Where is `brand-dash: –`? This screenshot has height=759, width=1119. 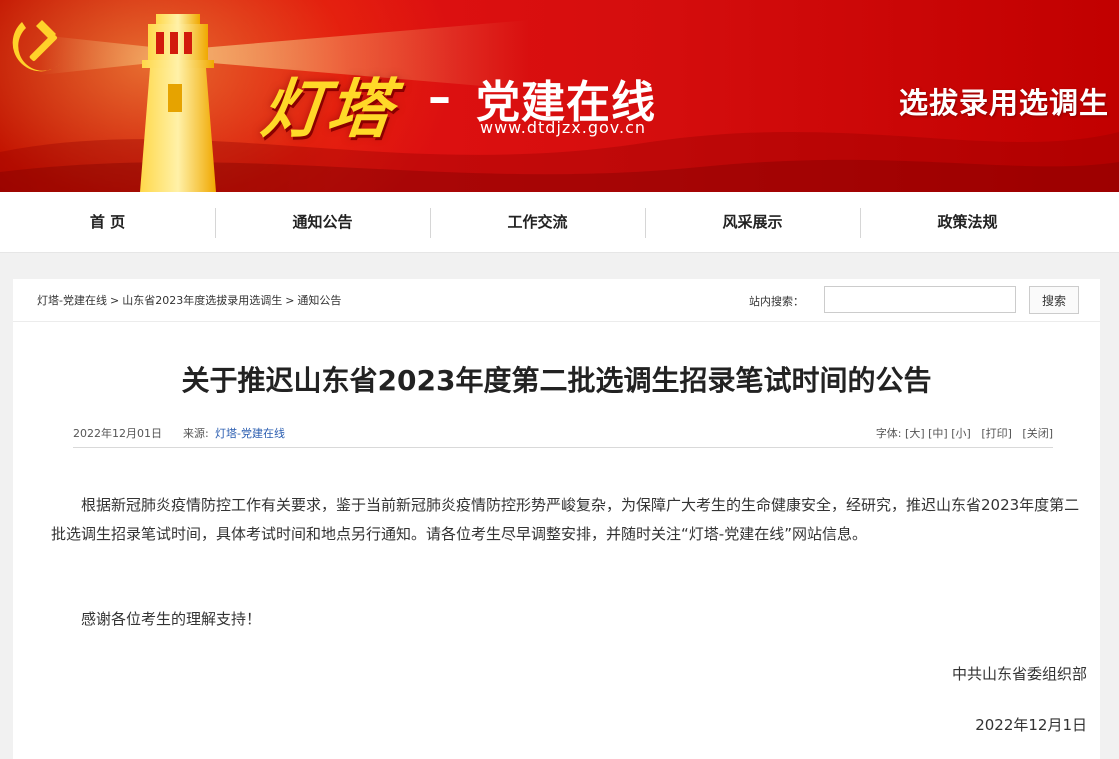 brand-dash: – is located at coordinates (439, 97).